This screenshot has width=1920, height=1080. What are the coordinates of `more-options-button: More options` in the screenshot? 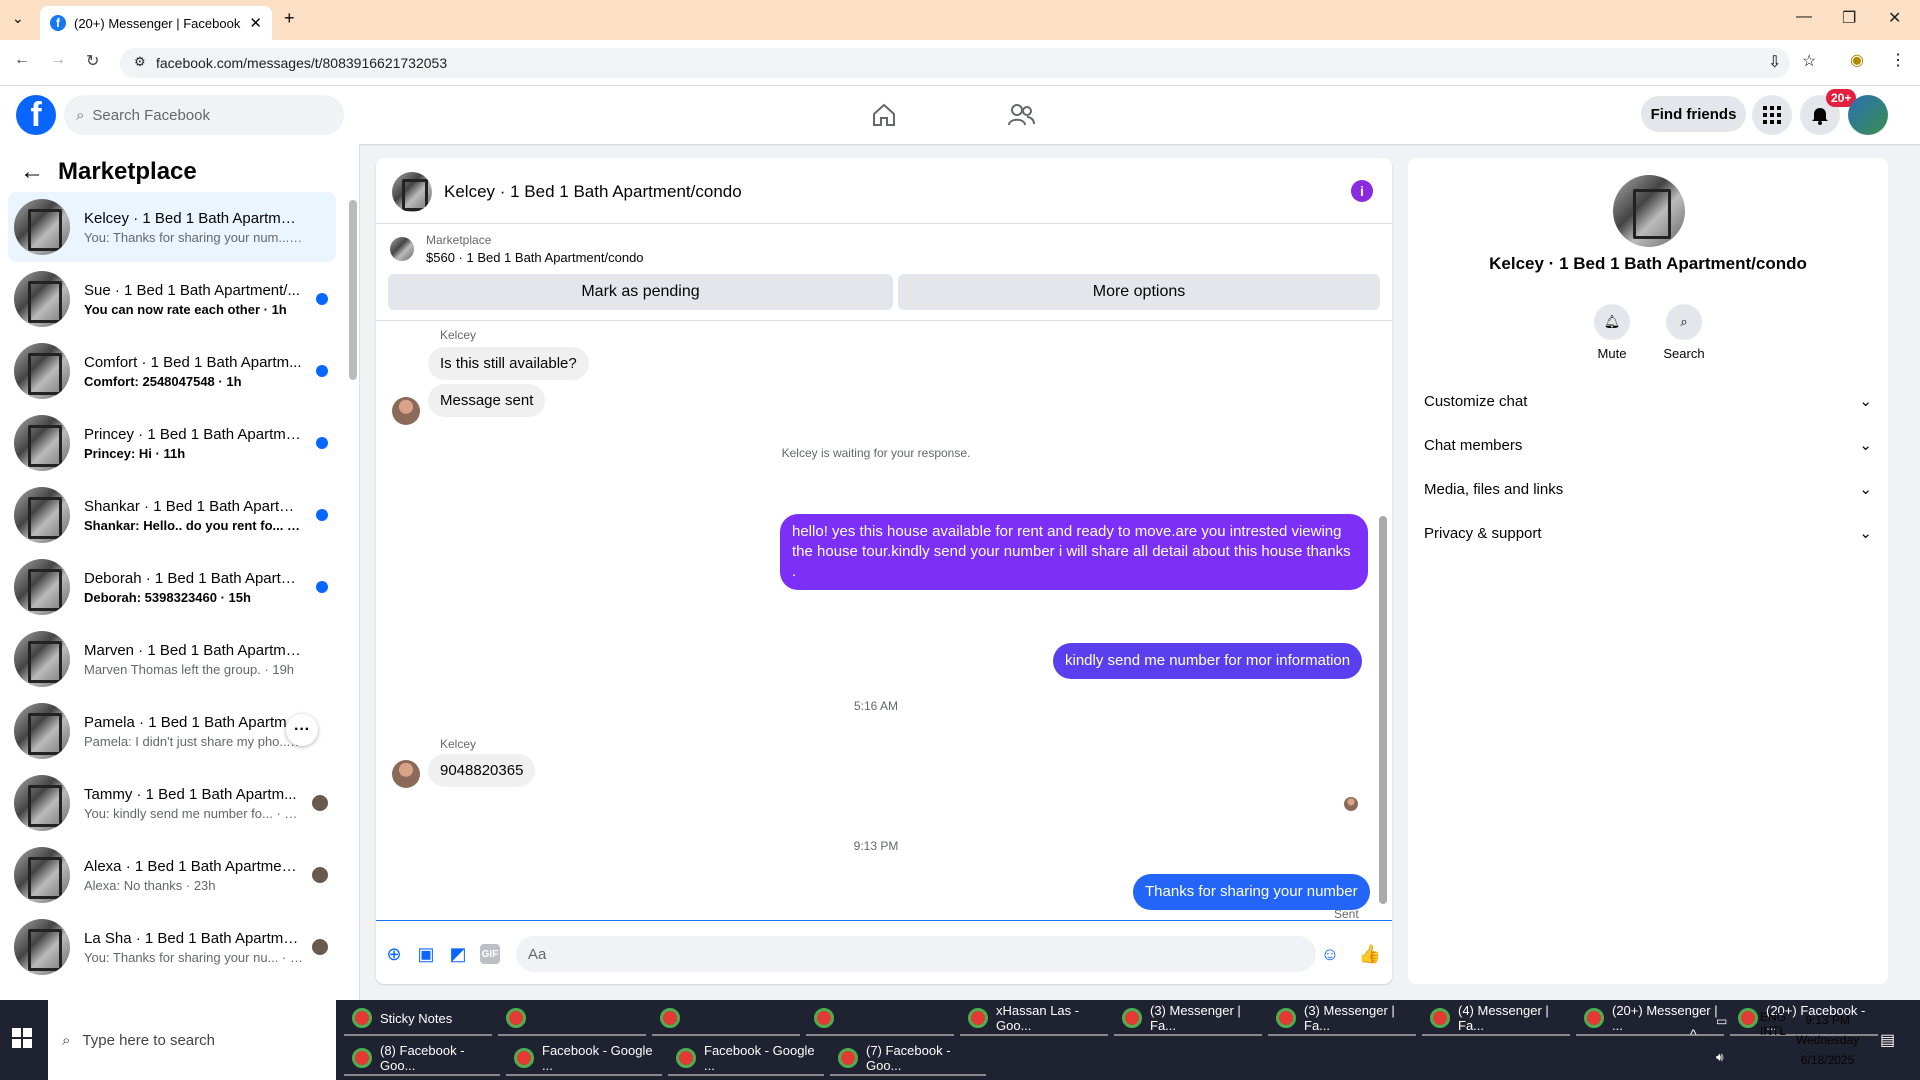 It's located at (1139, 292).